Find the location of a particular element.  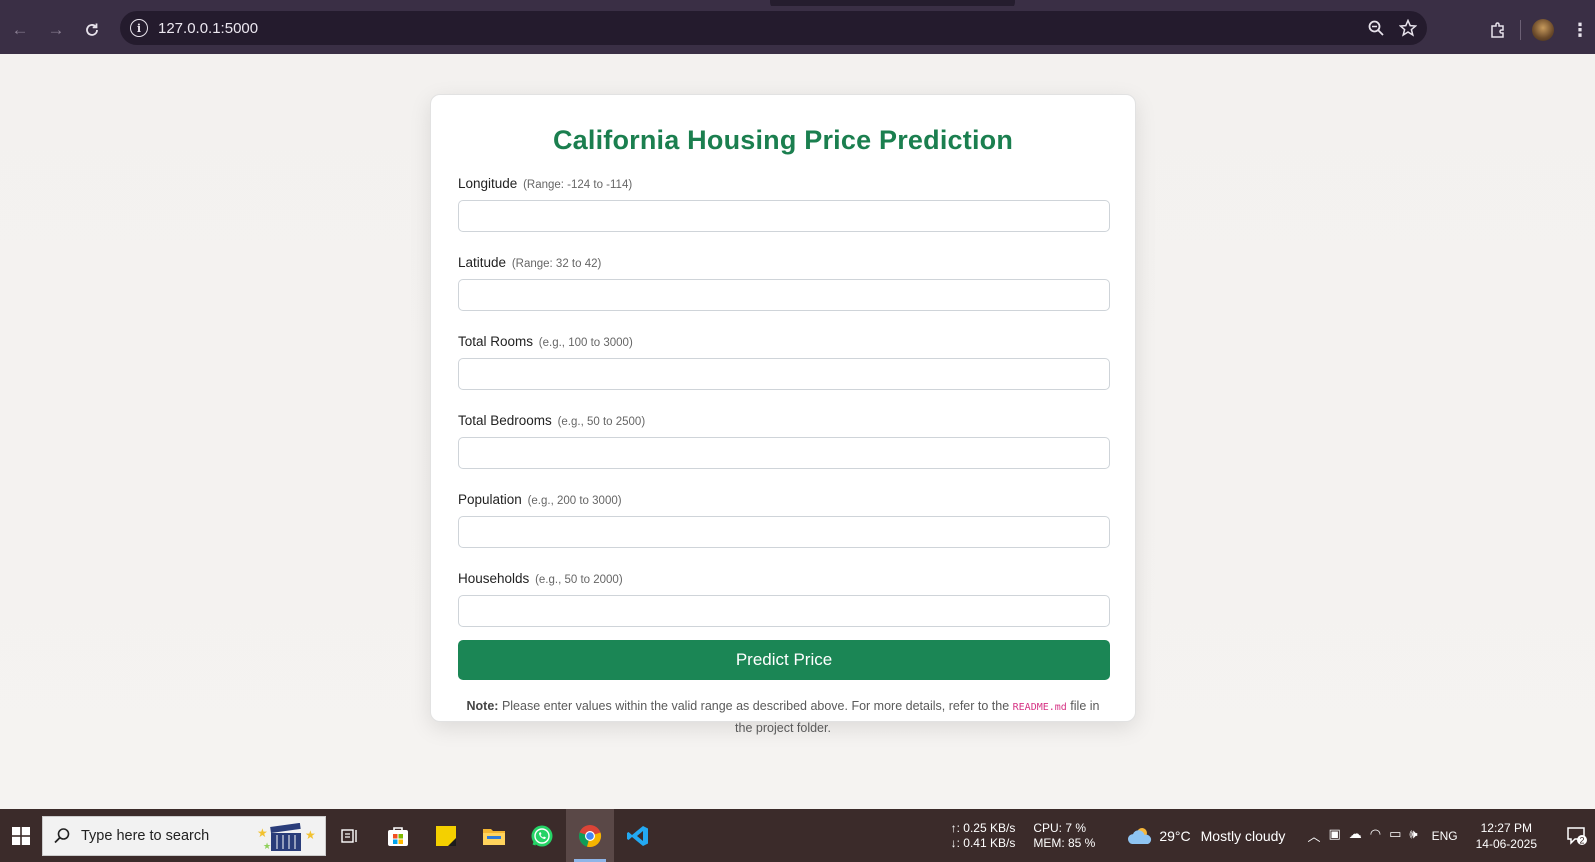

total-rooms-input is located at coordinates (784, 374).